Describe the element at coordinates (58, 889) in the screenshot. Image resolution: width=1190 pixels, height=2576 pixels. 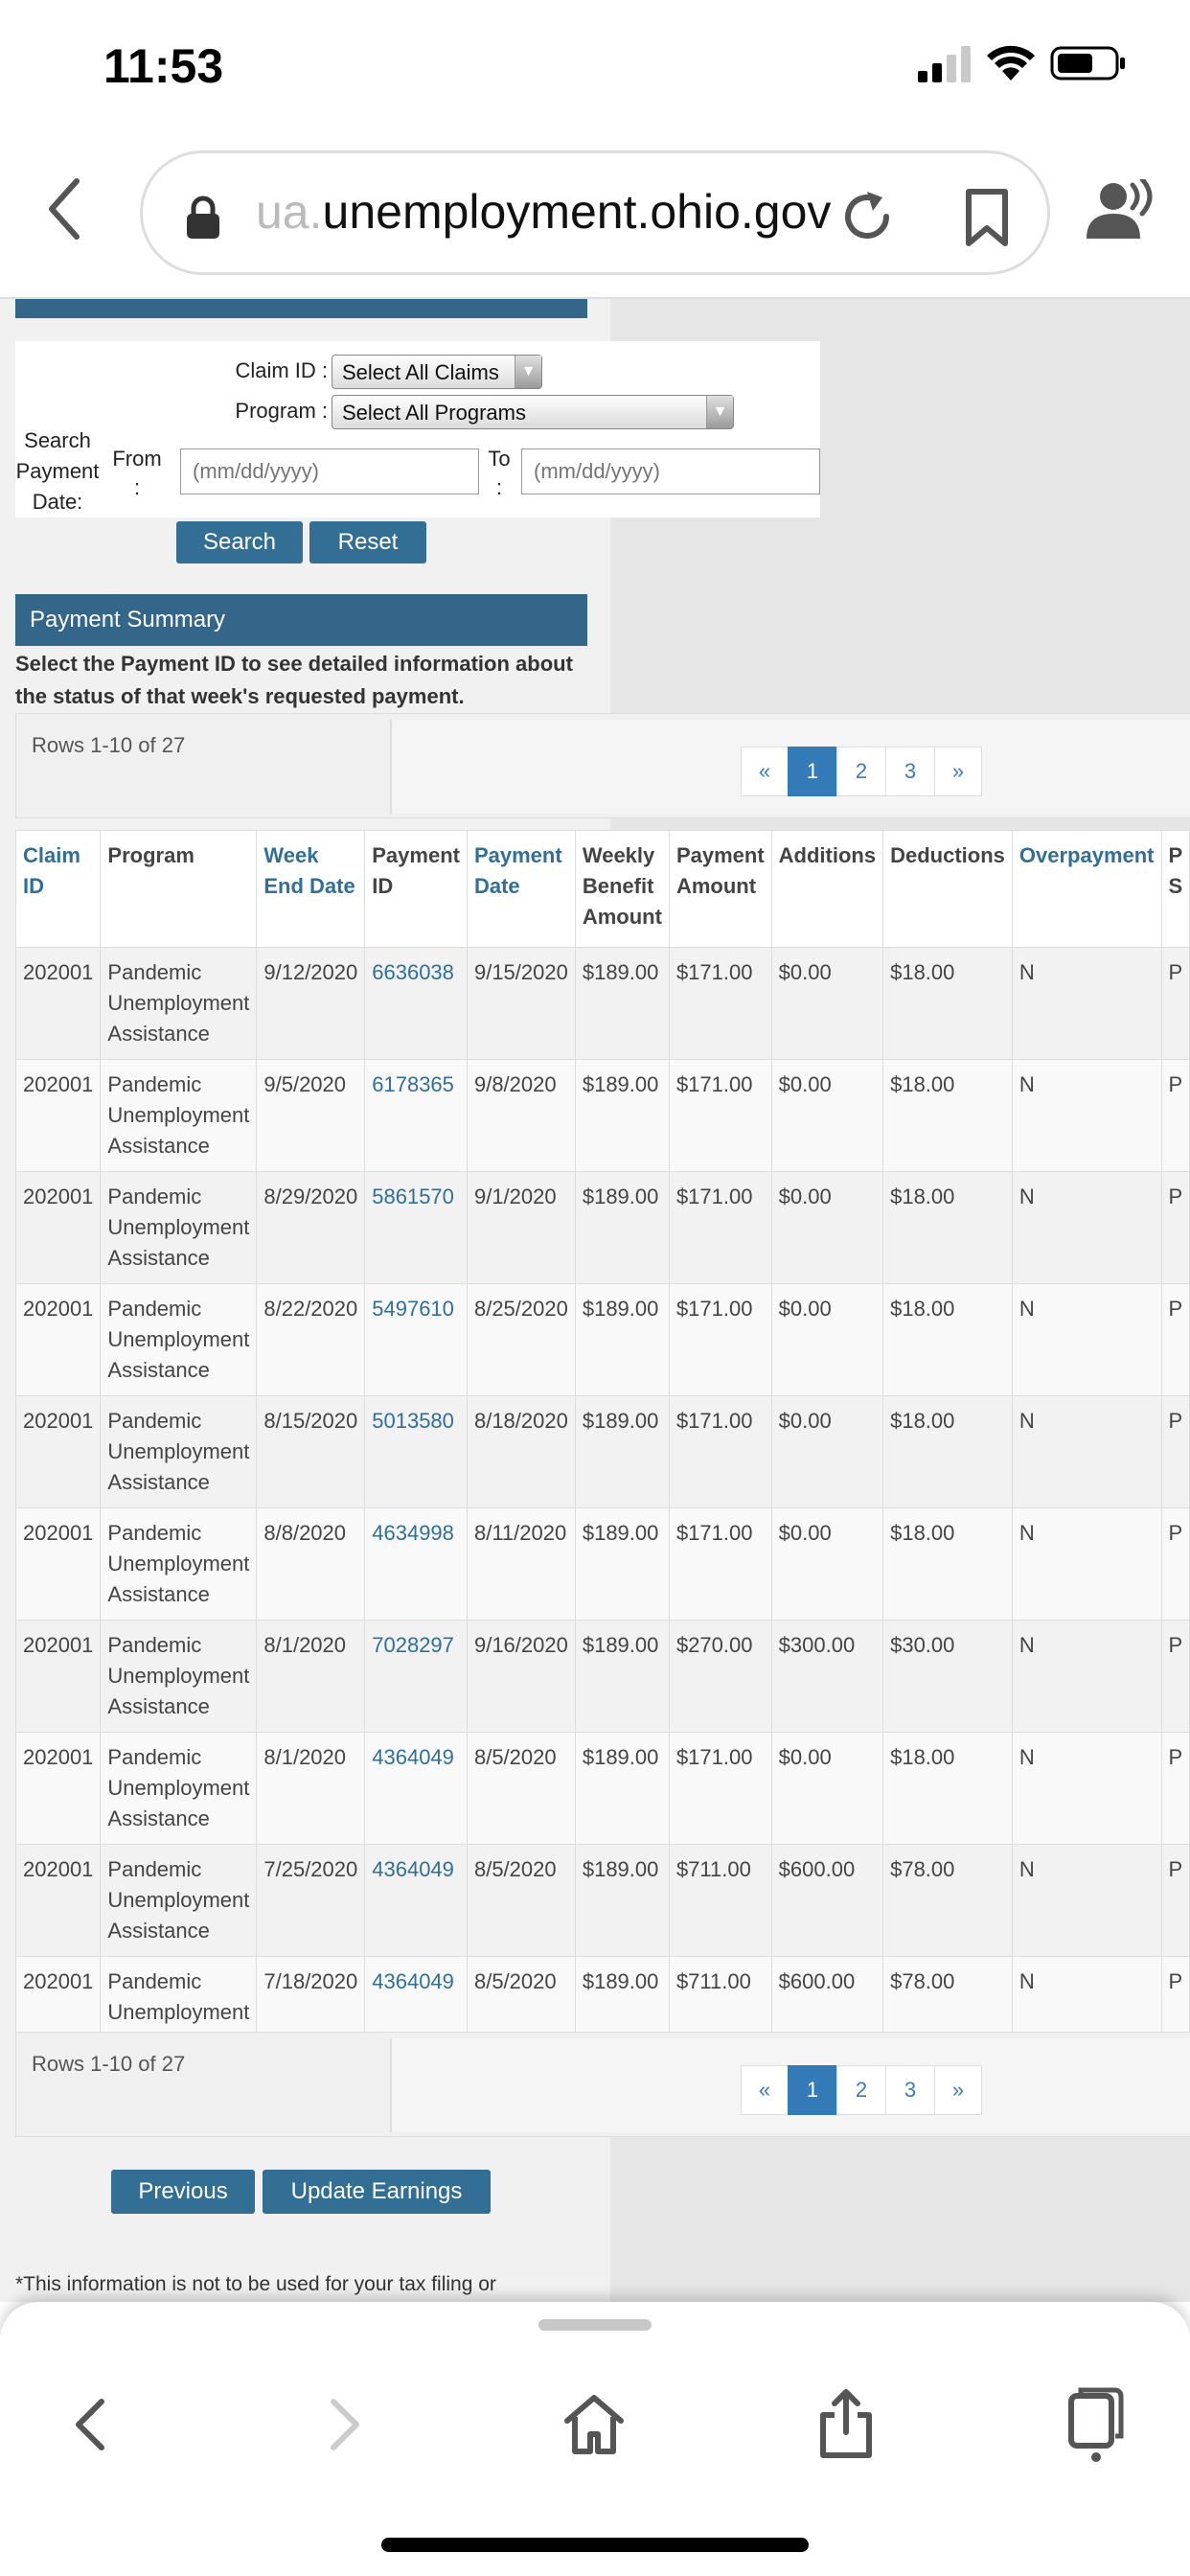
I see `header-claim-id: Claim ID` at that location.